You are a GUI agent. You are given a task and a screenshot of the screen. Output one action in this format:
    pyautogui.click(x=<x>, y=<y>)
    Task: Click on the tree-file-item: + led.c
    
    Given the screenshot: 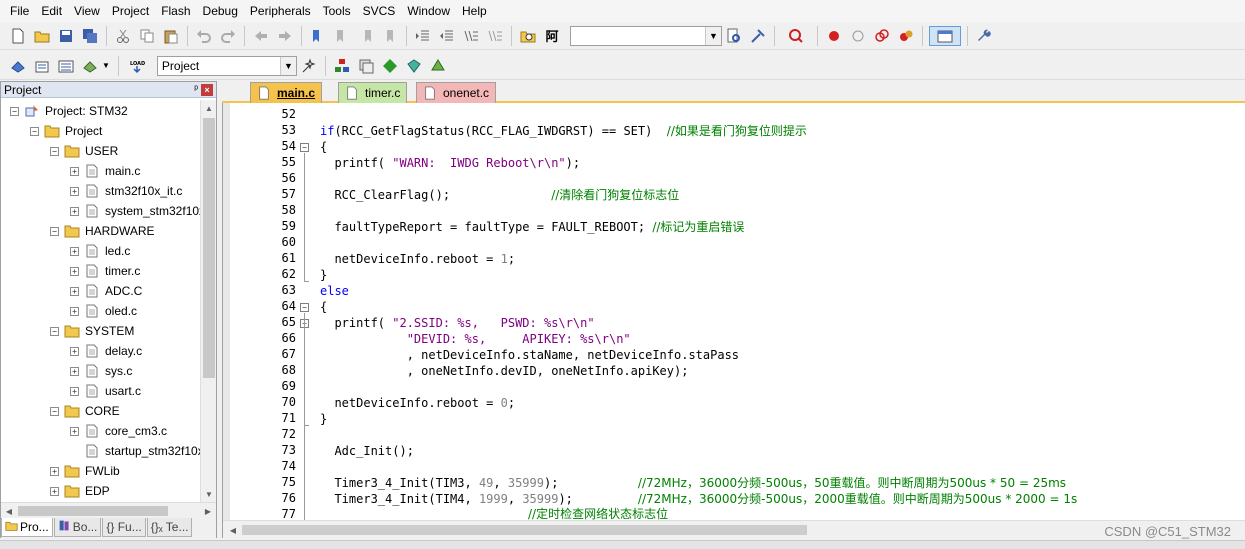 What is the action you would take?
    pyautogui.click(x=100, y=251)
    